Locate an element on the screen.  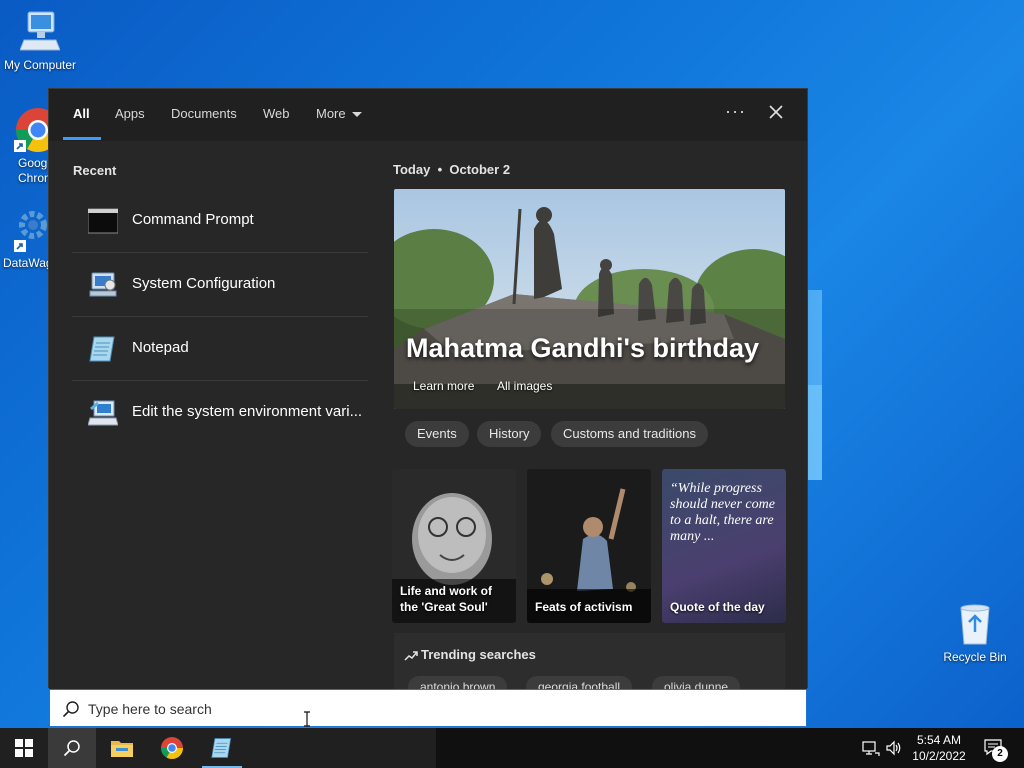
desktop-icon-label: DataWag is located at coordinates (28, 263).